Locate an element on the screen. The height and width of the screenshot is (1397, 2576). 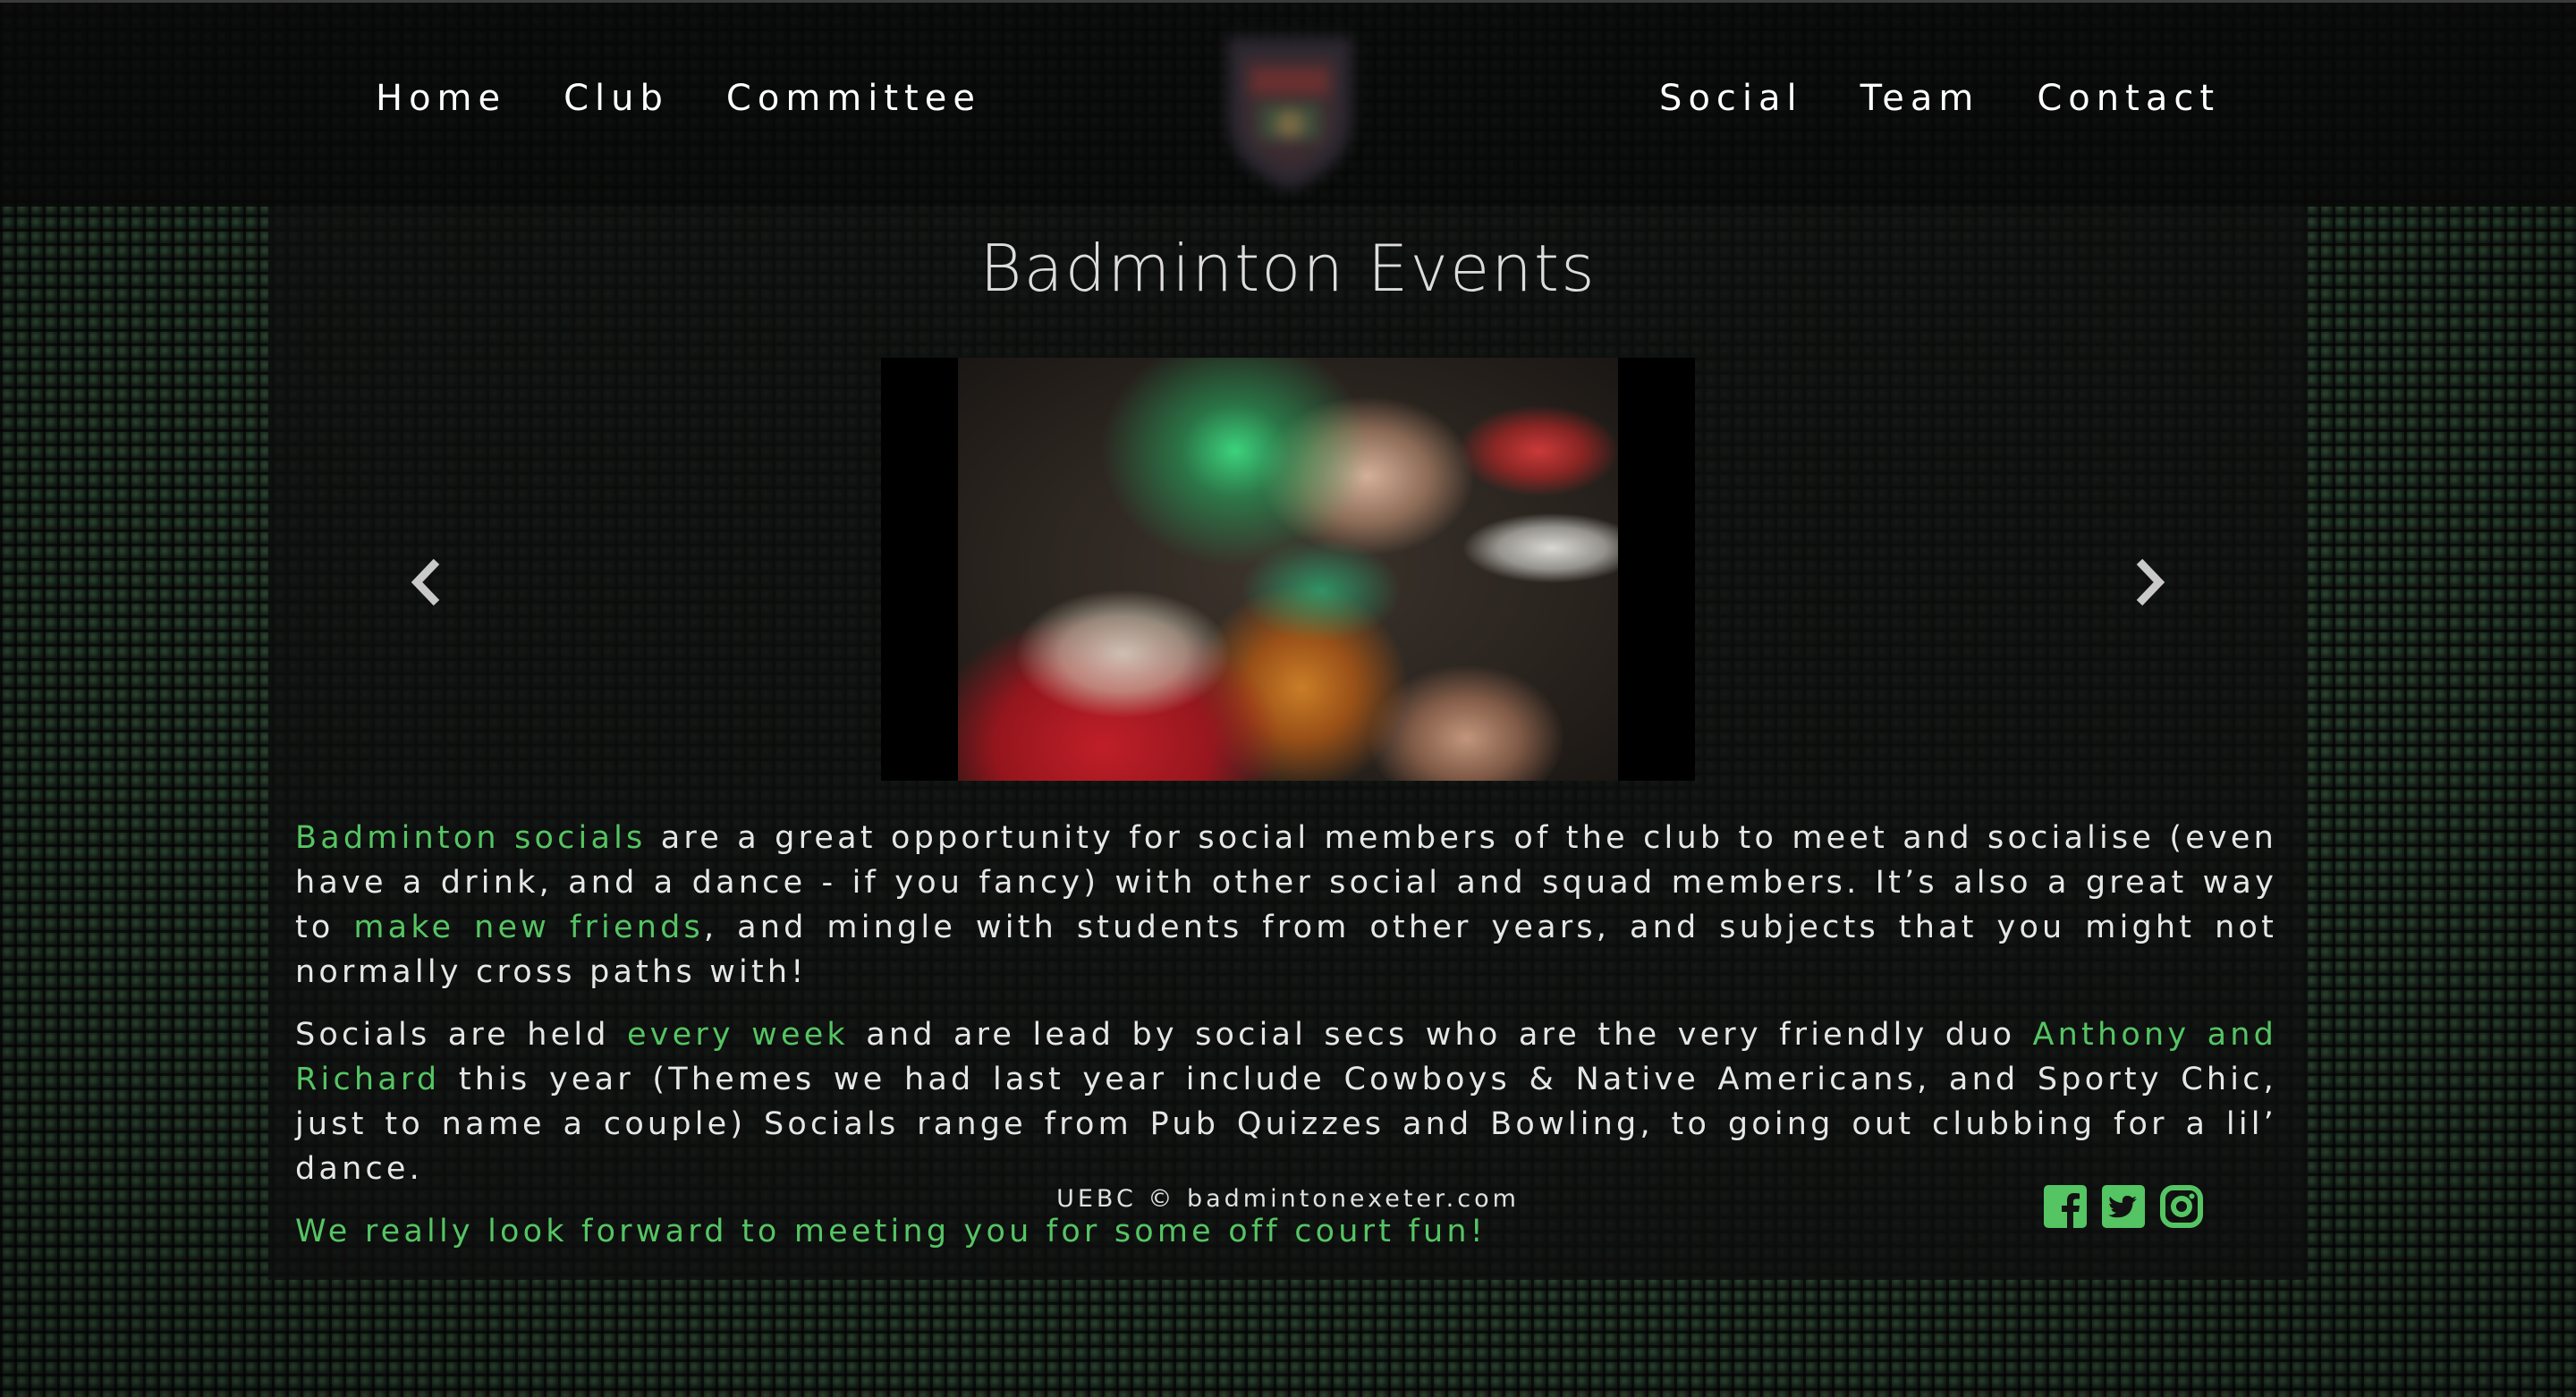
carousel-prev-button is located at coordinates (427, 583).